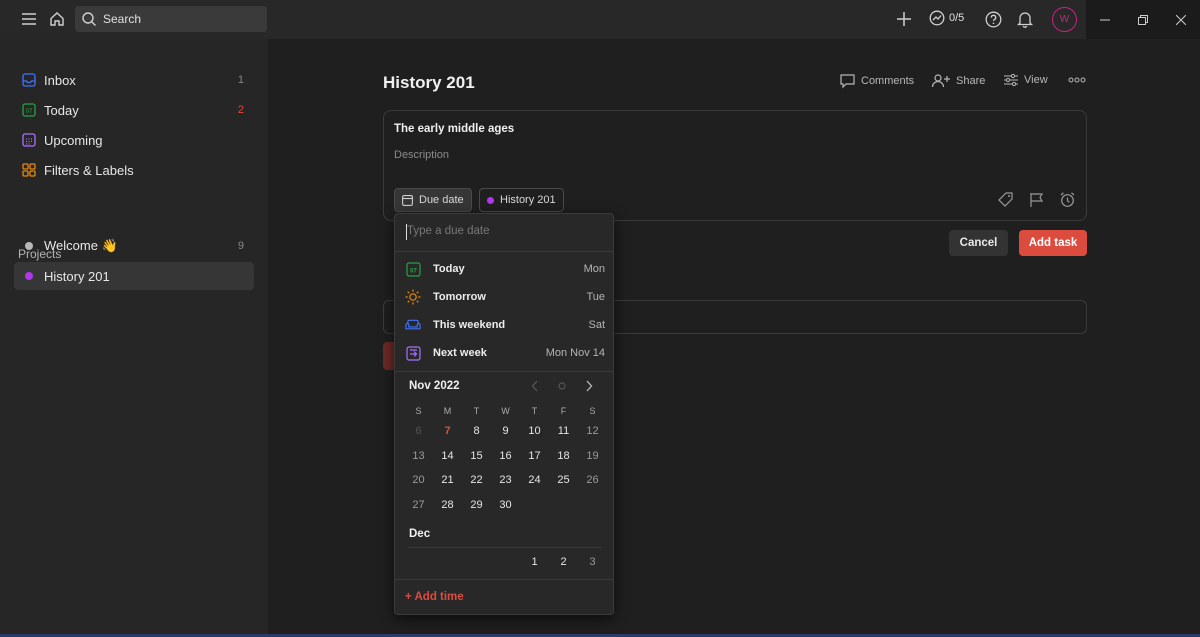  Describe the element at coordinates (1005, 199) in the screenshot. I see `label-tag-icon` at that location.